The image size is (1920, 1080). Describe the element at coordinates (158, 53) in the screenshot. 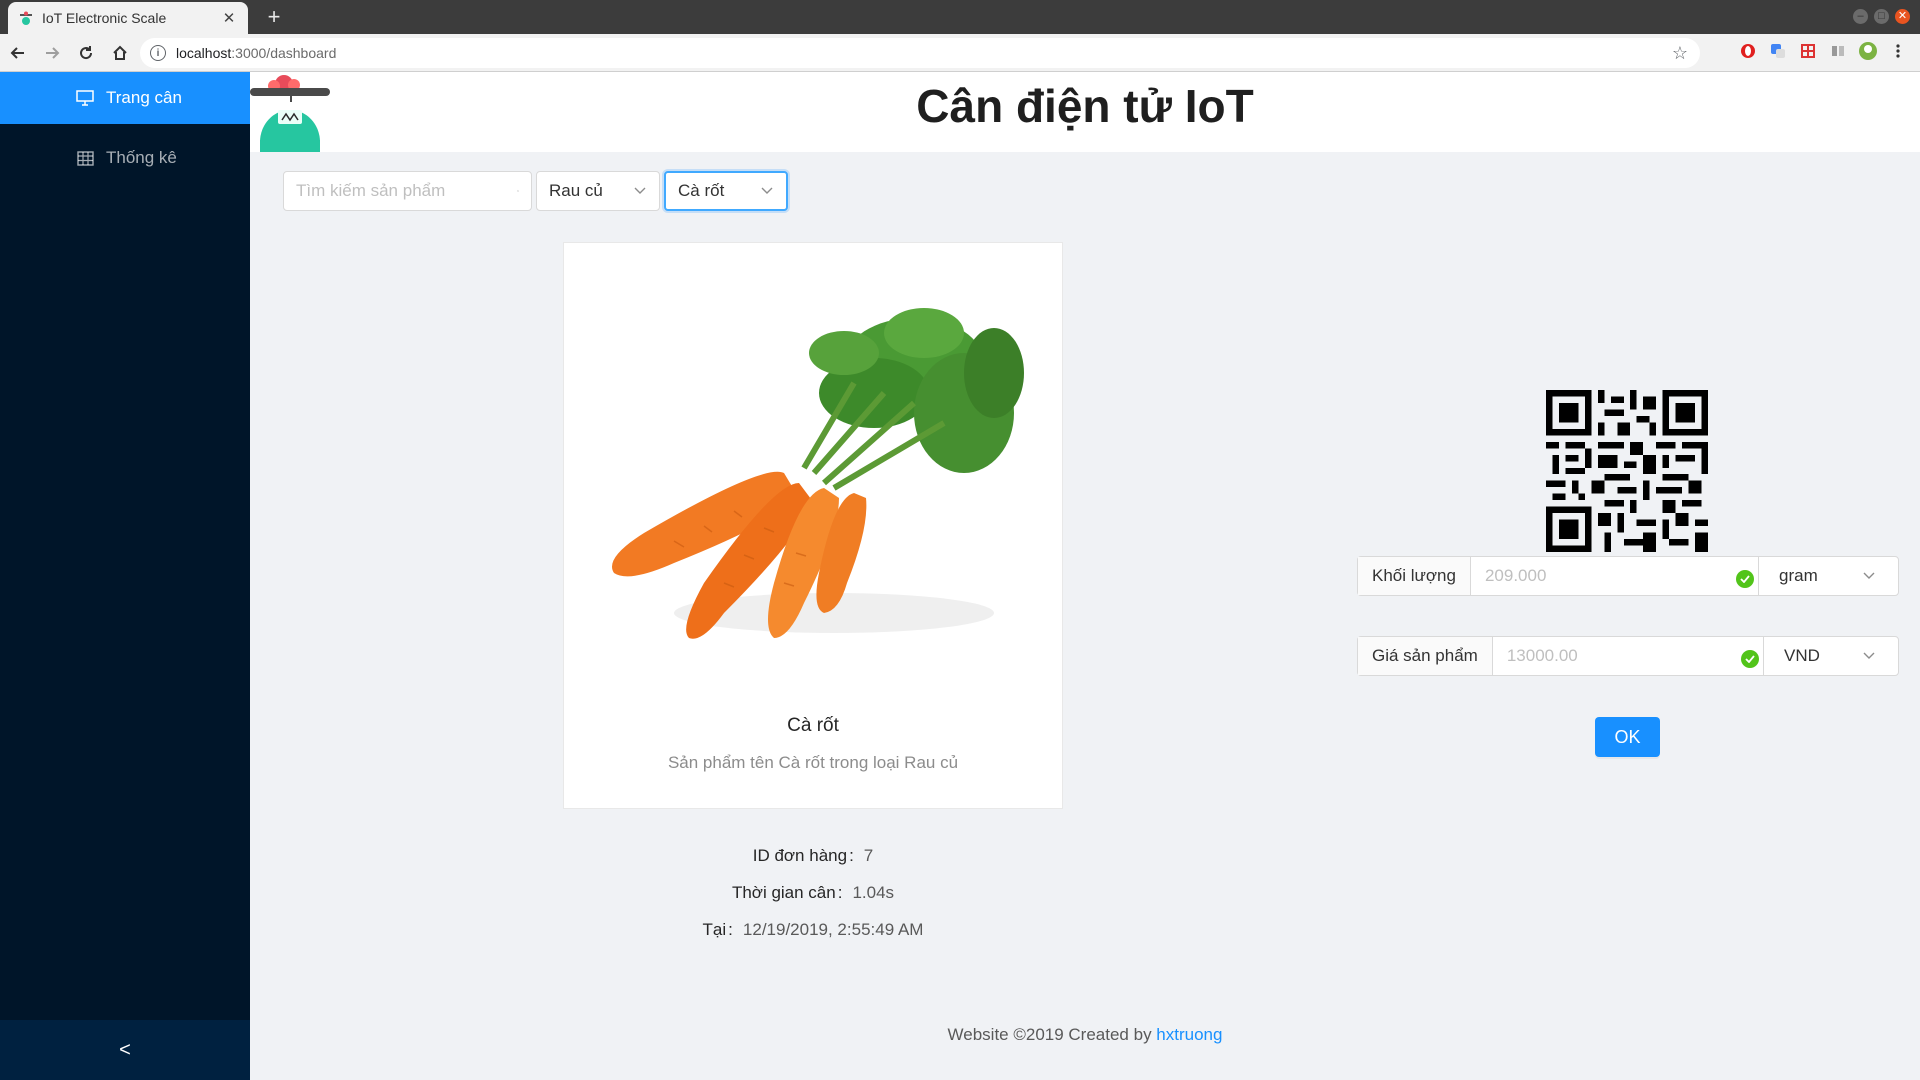

I see `site-info-icon: i` at that location.